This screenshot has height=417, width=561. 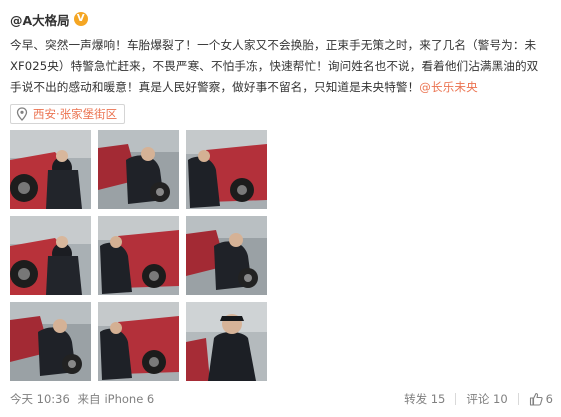 What do you see at coordinates (448, 87) in the screenshot?
I see `mention-link: @长乐未央` at bounding box center [448, 87].